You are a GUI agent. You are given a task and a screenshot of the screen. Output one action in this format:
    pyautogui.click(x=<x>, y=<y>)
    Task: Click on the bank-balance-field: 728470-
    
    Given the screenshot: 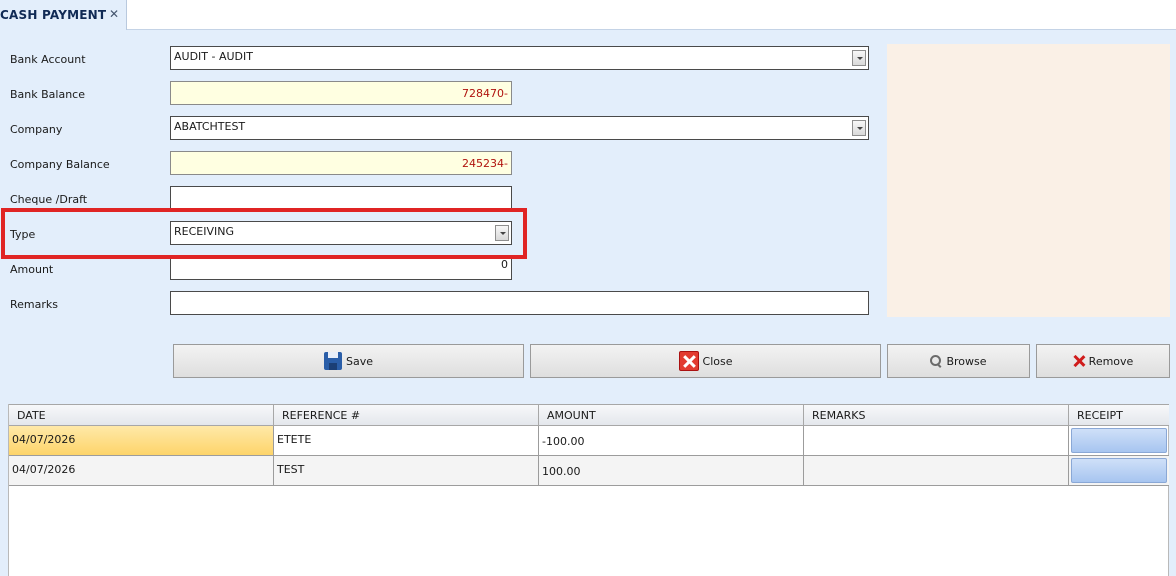 What is the action you would take?
    pyautogui.click(x=341, y=93)
    